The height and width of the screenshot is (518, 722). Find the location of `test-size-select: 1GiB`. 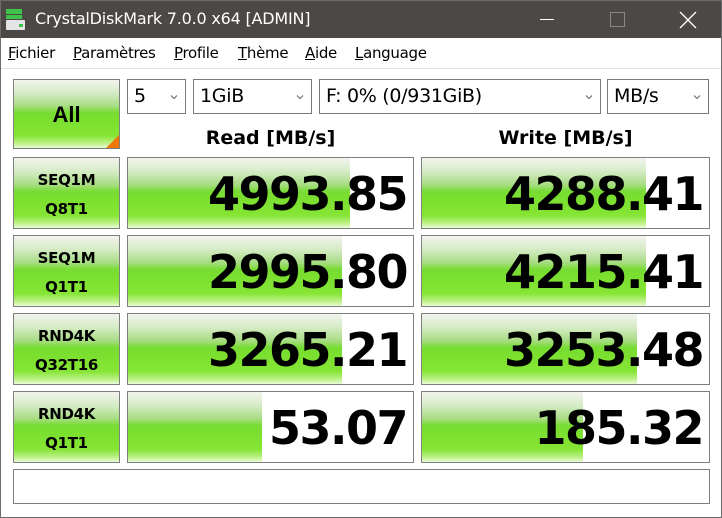

test-size-select: 1GiB is located at coordinates (252, 96).